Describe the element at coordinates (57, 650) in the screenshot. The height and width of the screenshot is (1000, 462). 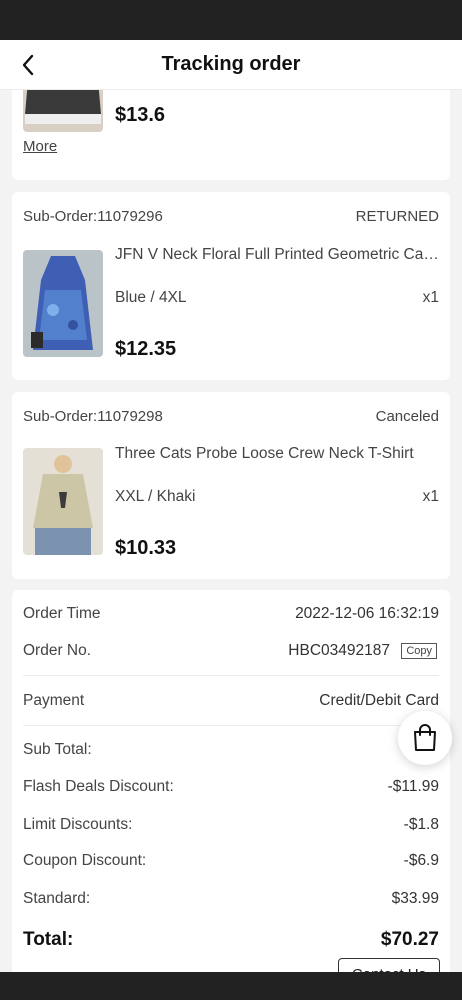
I see `order-no-label: Order No.` at that location.